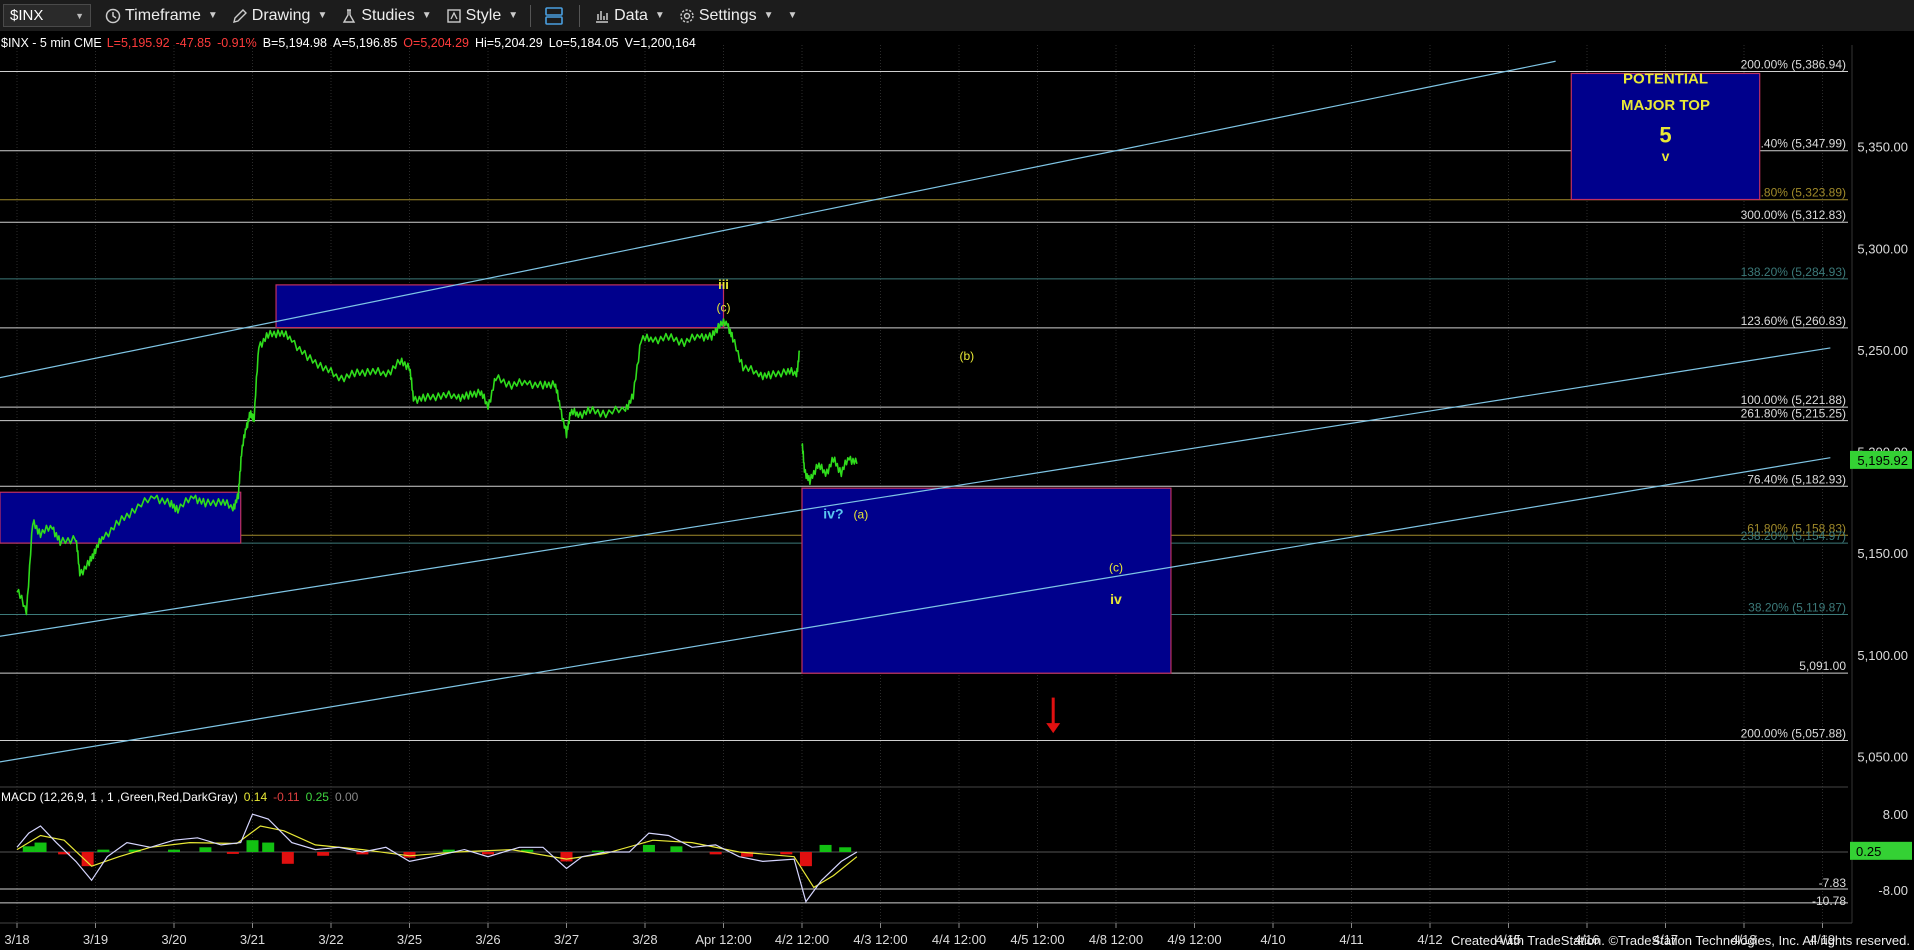  What do you see at coordinates (138, 43) in the screenshot?
I see `last-price: L=5,195.92` at bounding box center [138, 43].